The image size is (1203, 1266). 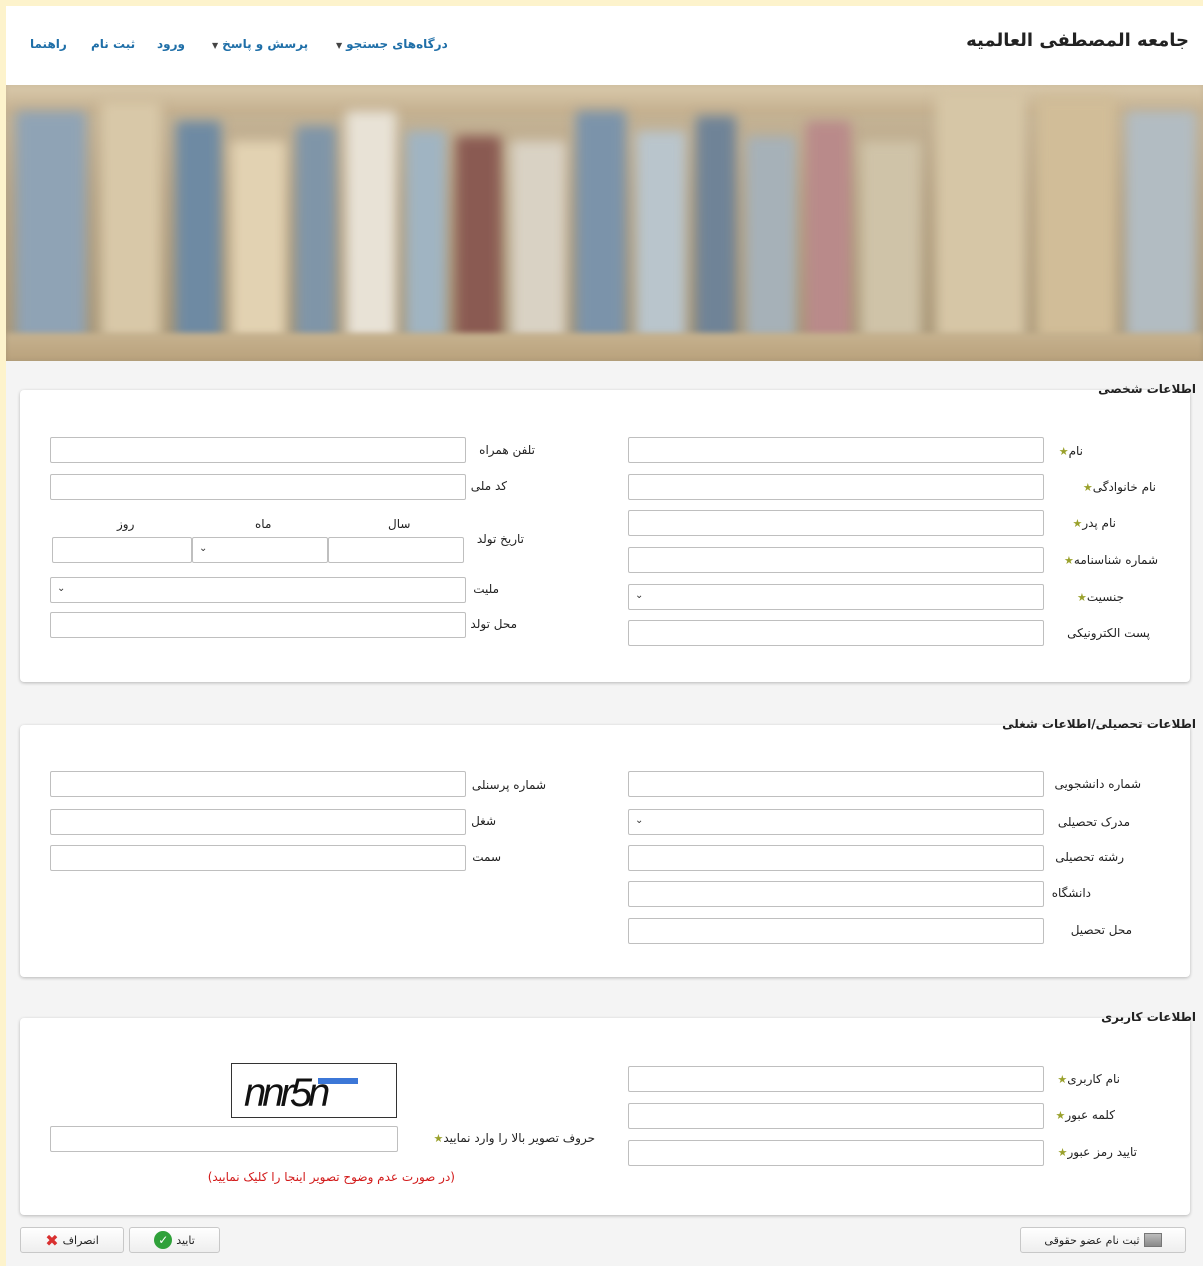 I want to click on legal-member-register-button: ثبت نام عضو حقوقی, so click(x=1103, y=1240).